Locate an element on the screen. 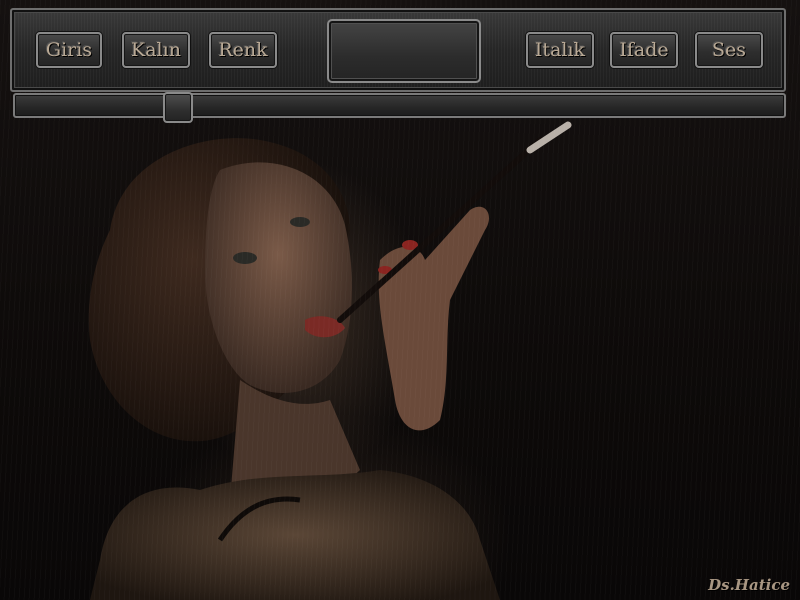 The height and width of the screenshot is (600, 800). italik-button: Italık is located at coordinates (560, 50).